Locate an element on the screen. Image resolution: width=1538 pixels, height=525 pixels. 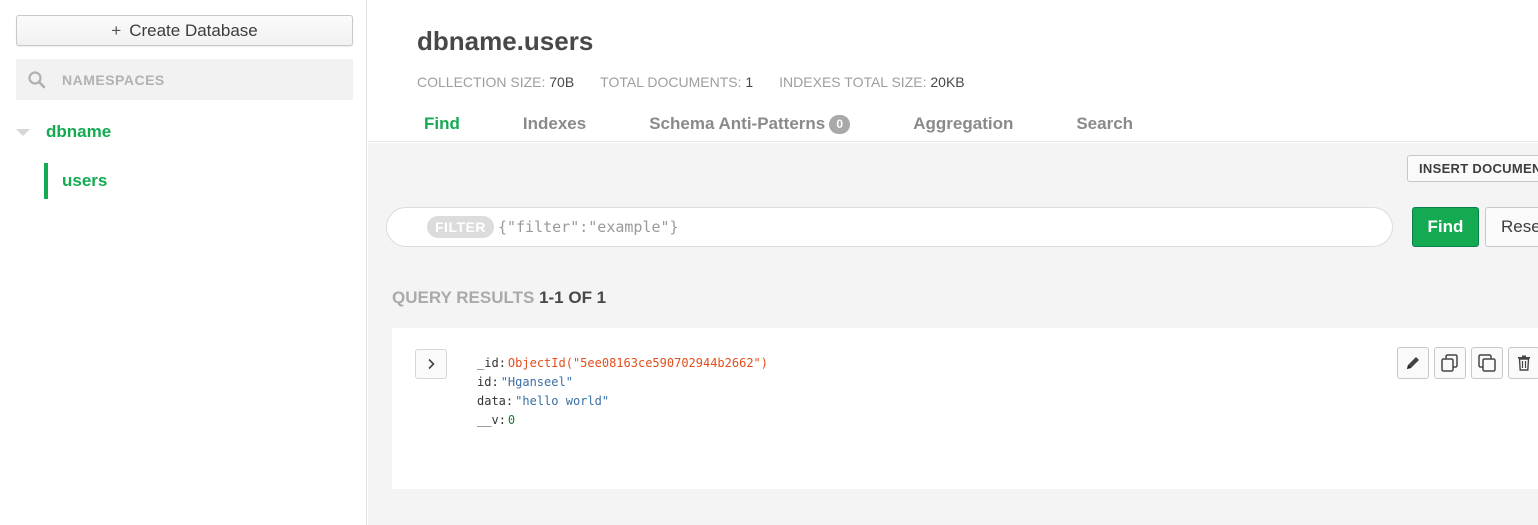
namespace-search-input is located at coordinates (192, 79).